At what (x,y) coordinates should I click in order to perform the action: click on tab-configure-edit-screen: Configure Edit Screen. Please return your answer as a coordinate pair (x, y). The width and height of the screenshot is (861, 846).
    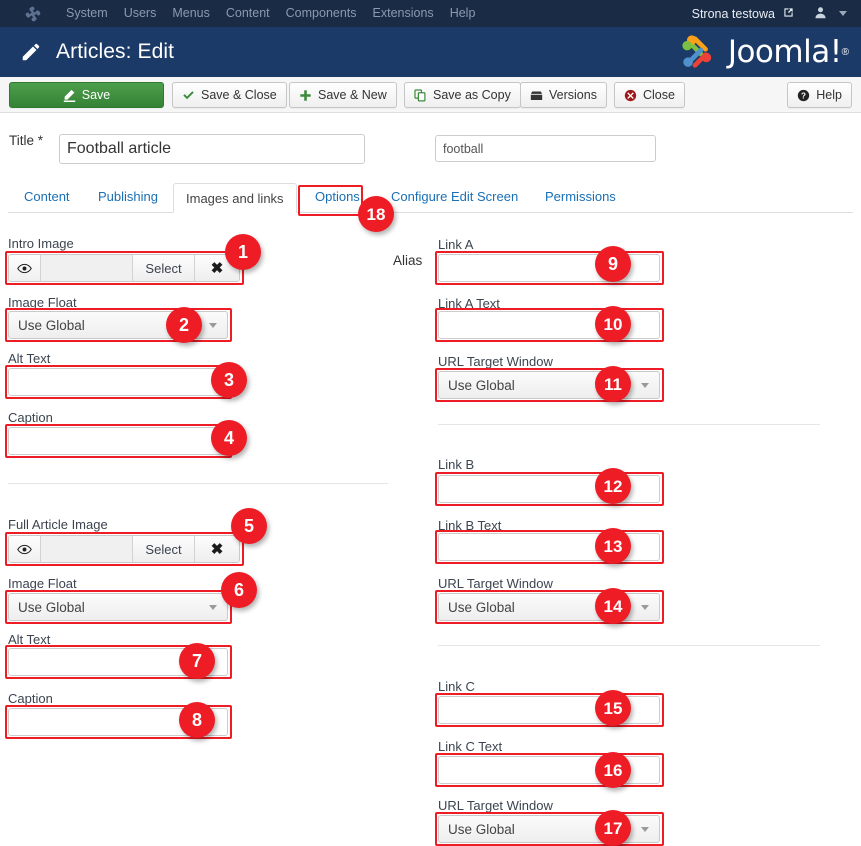
    Looking at the image, I should click on (454, 197).